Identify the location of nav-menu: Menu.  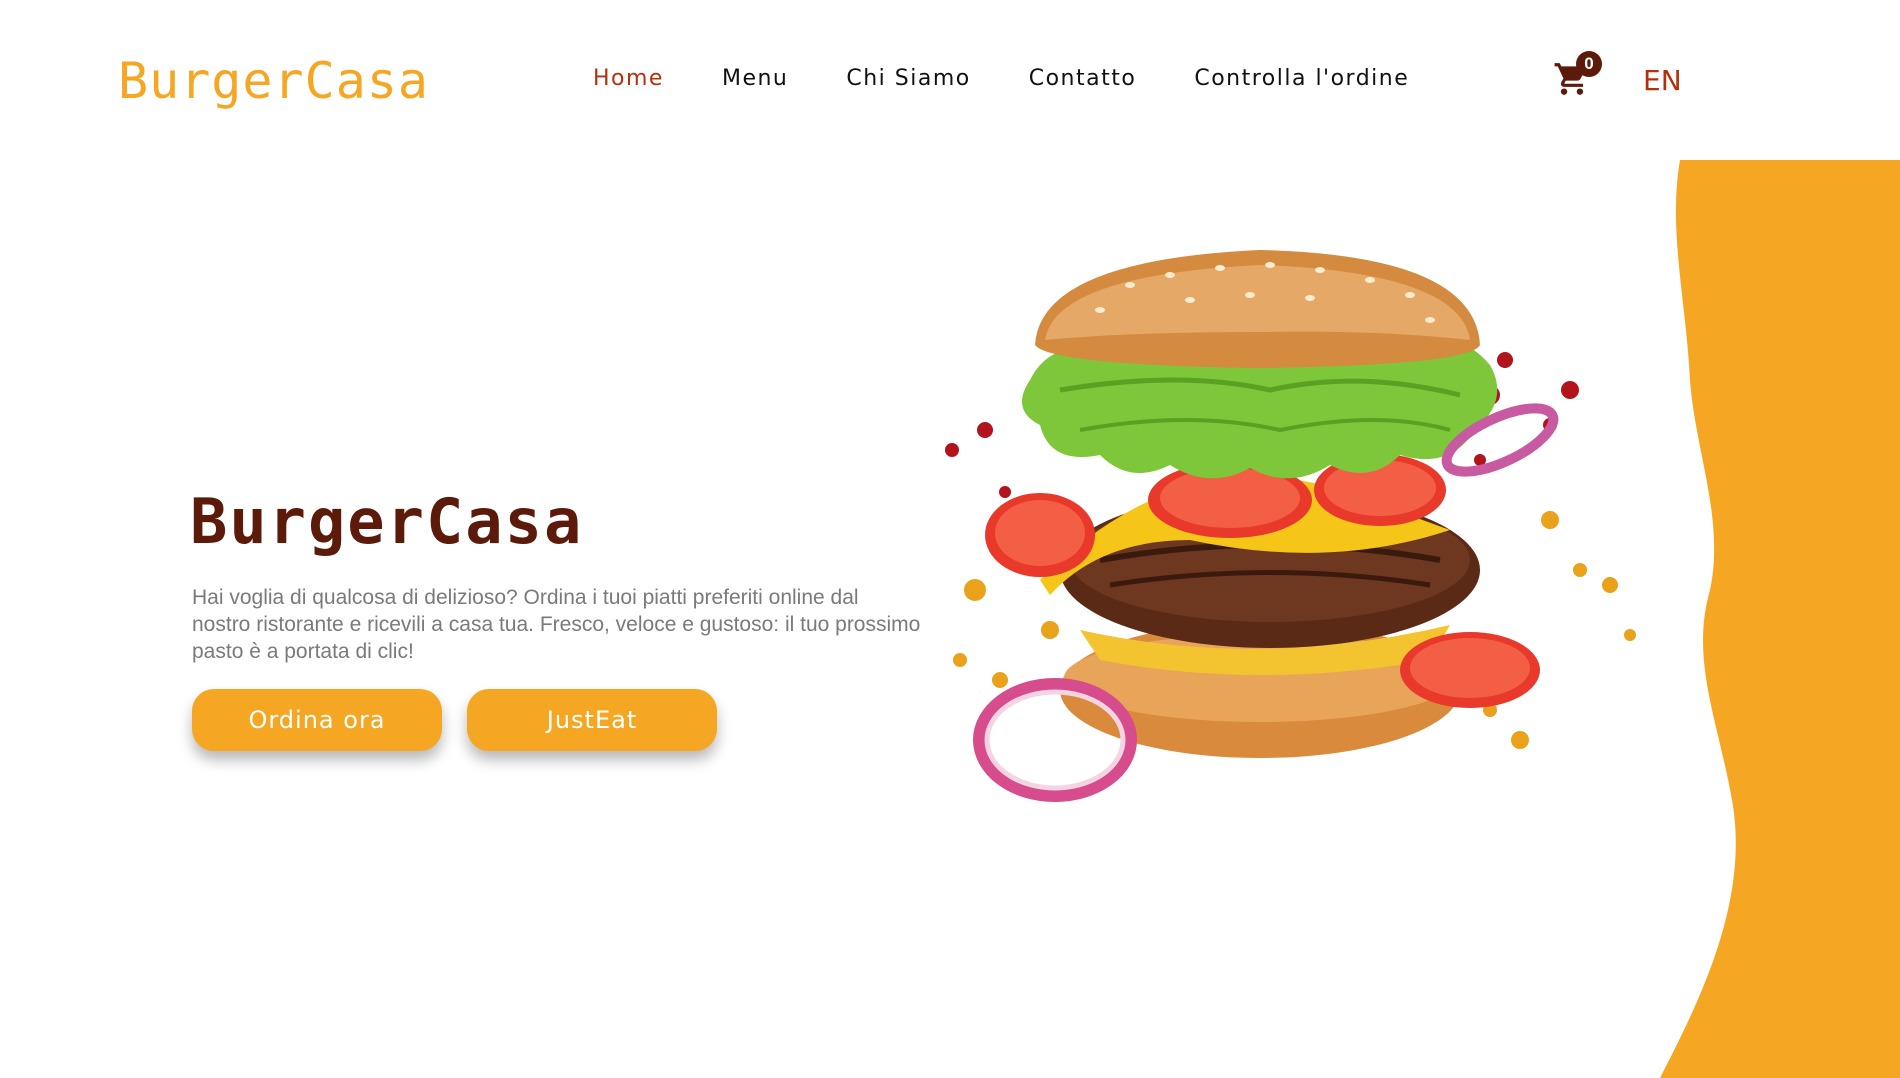
(755, 78).